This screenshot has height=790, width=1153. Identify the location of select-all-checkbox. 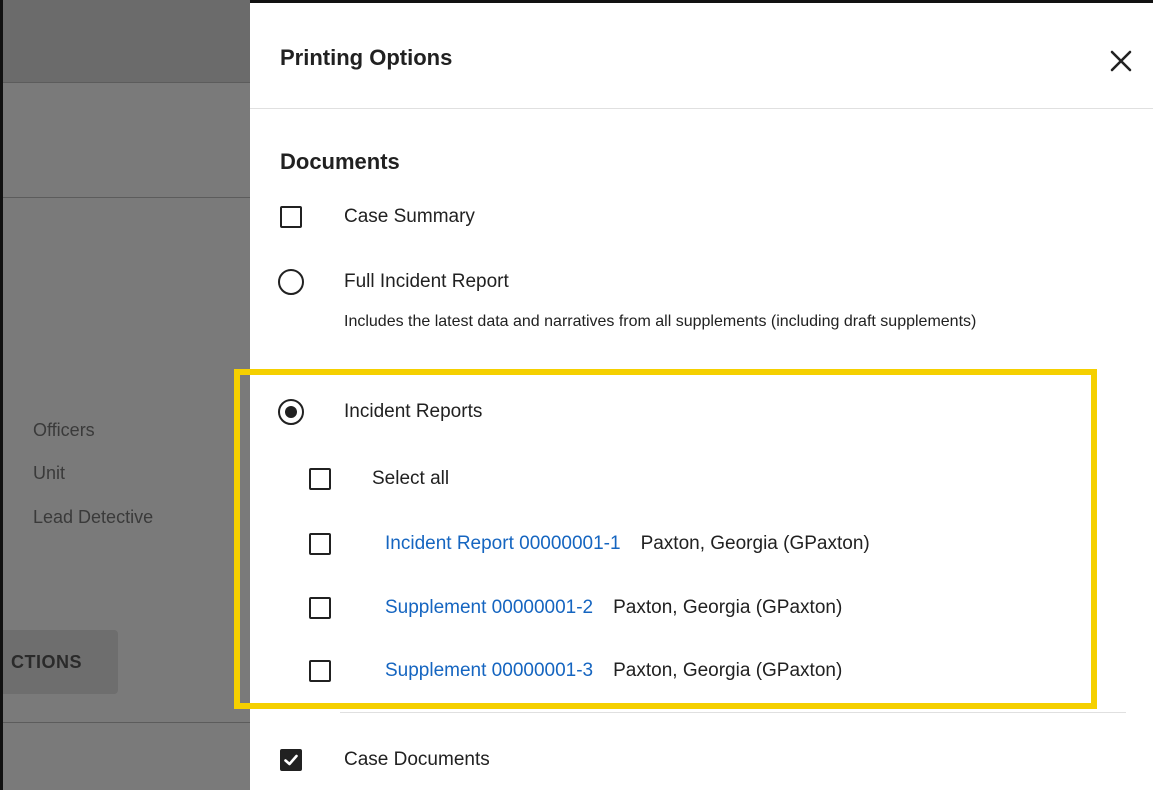
(320, 479).